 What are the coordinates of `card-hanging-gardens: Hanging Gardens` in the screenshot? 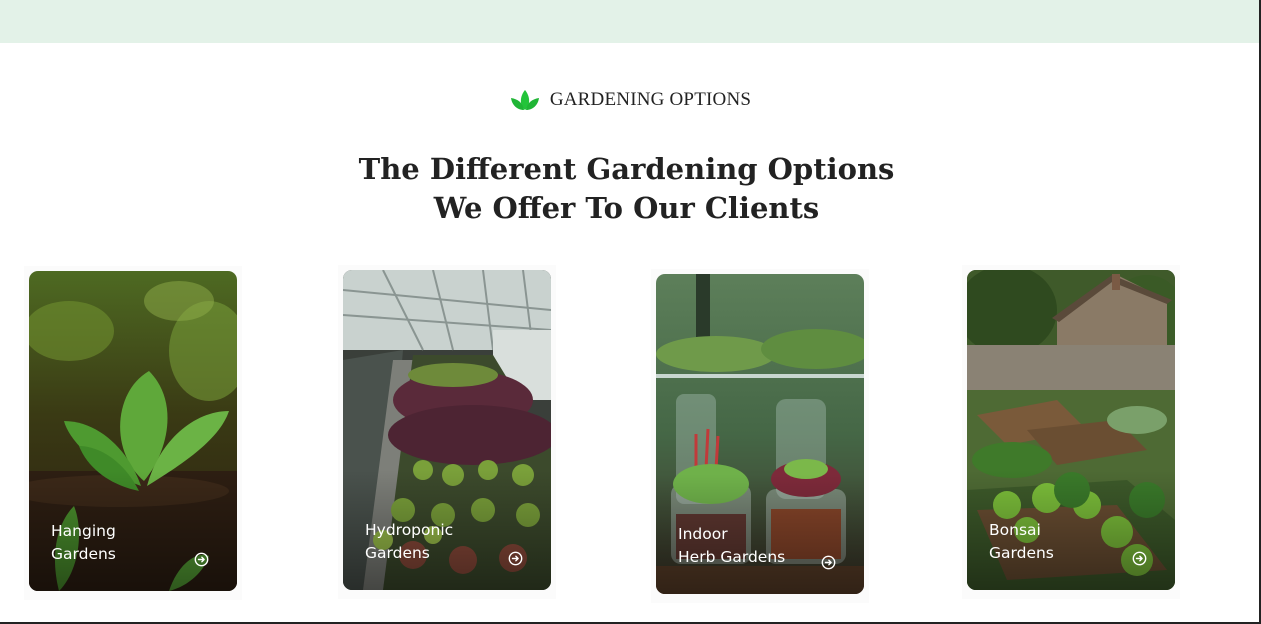 It's located at (133, 431).